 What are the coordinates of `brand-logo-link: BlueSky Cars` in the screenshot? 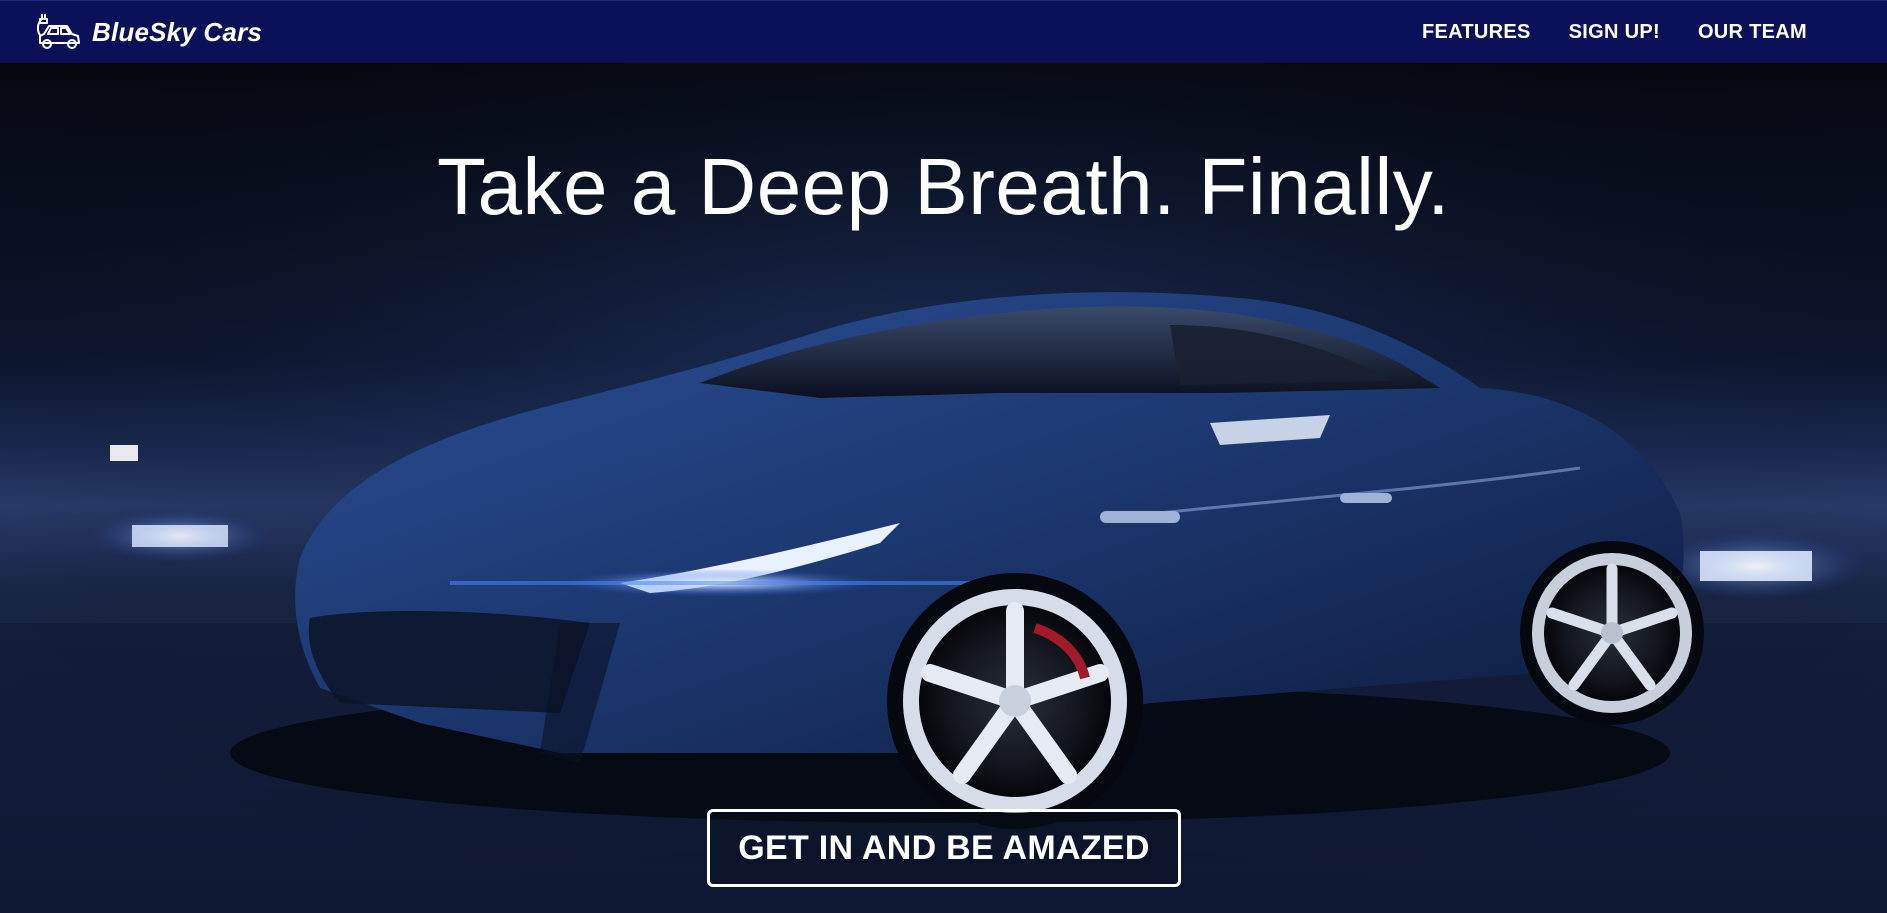 It's located at (148, 32).